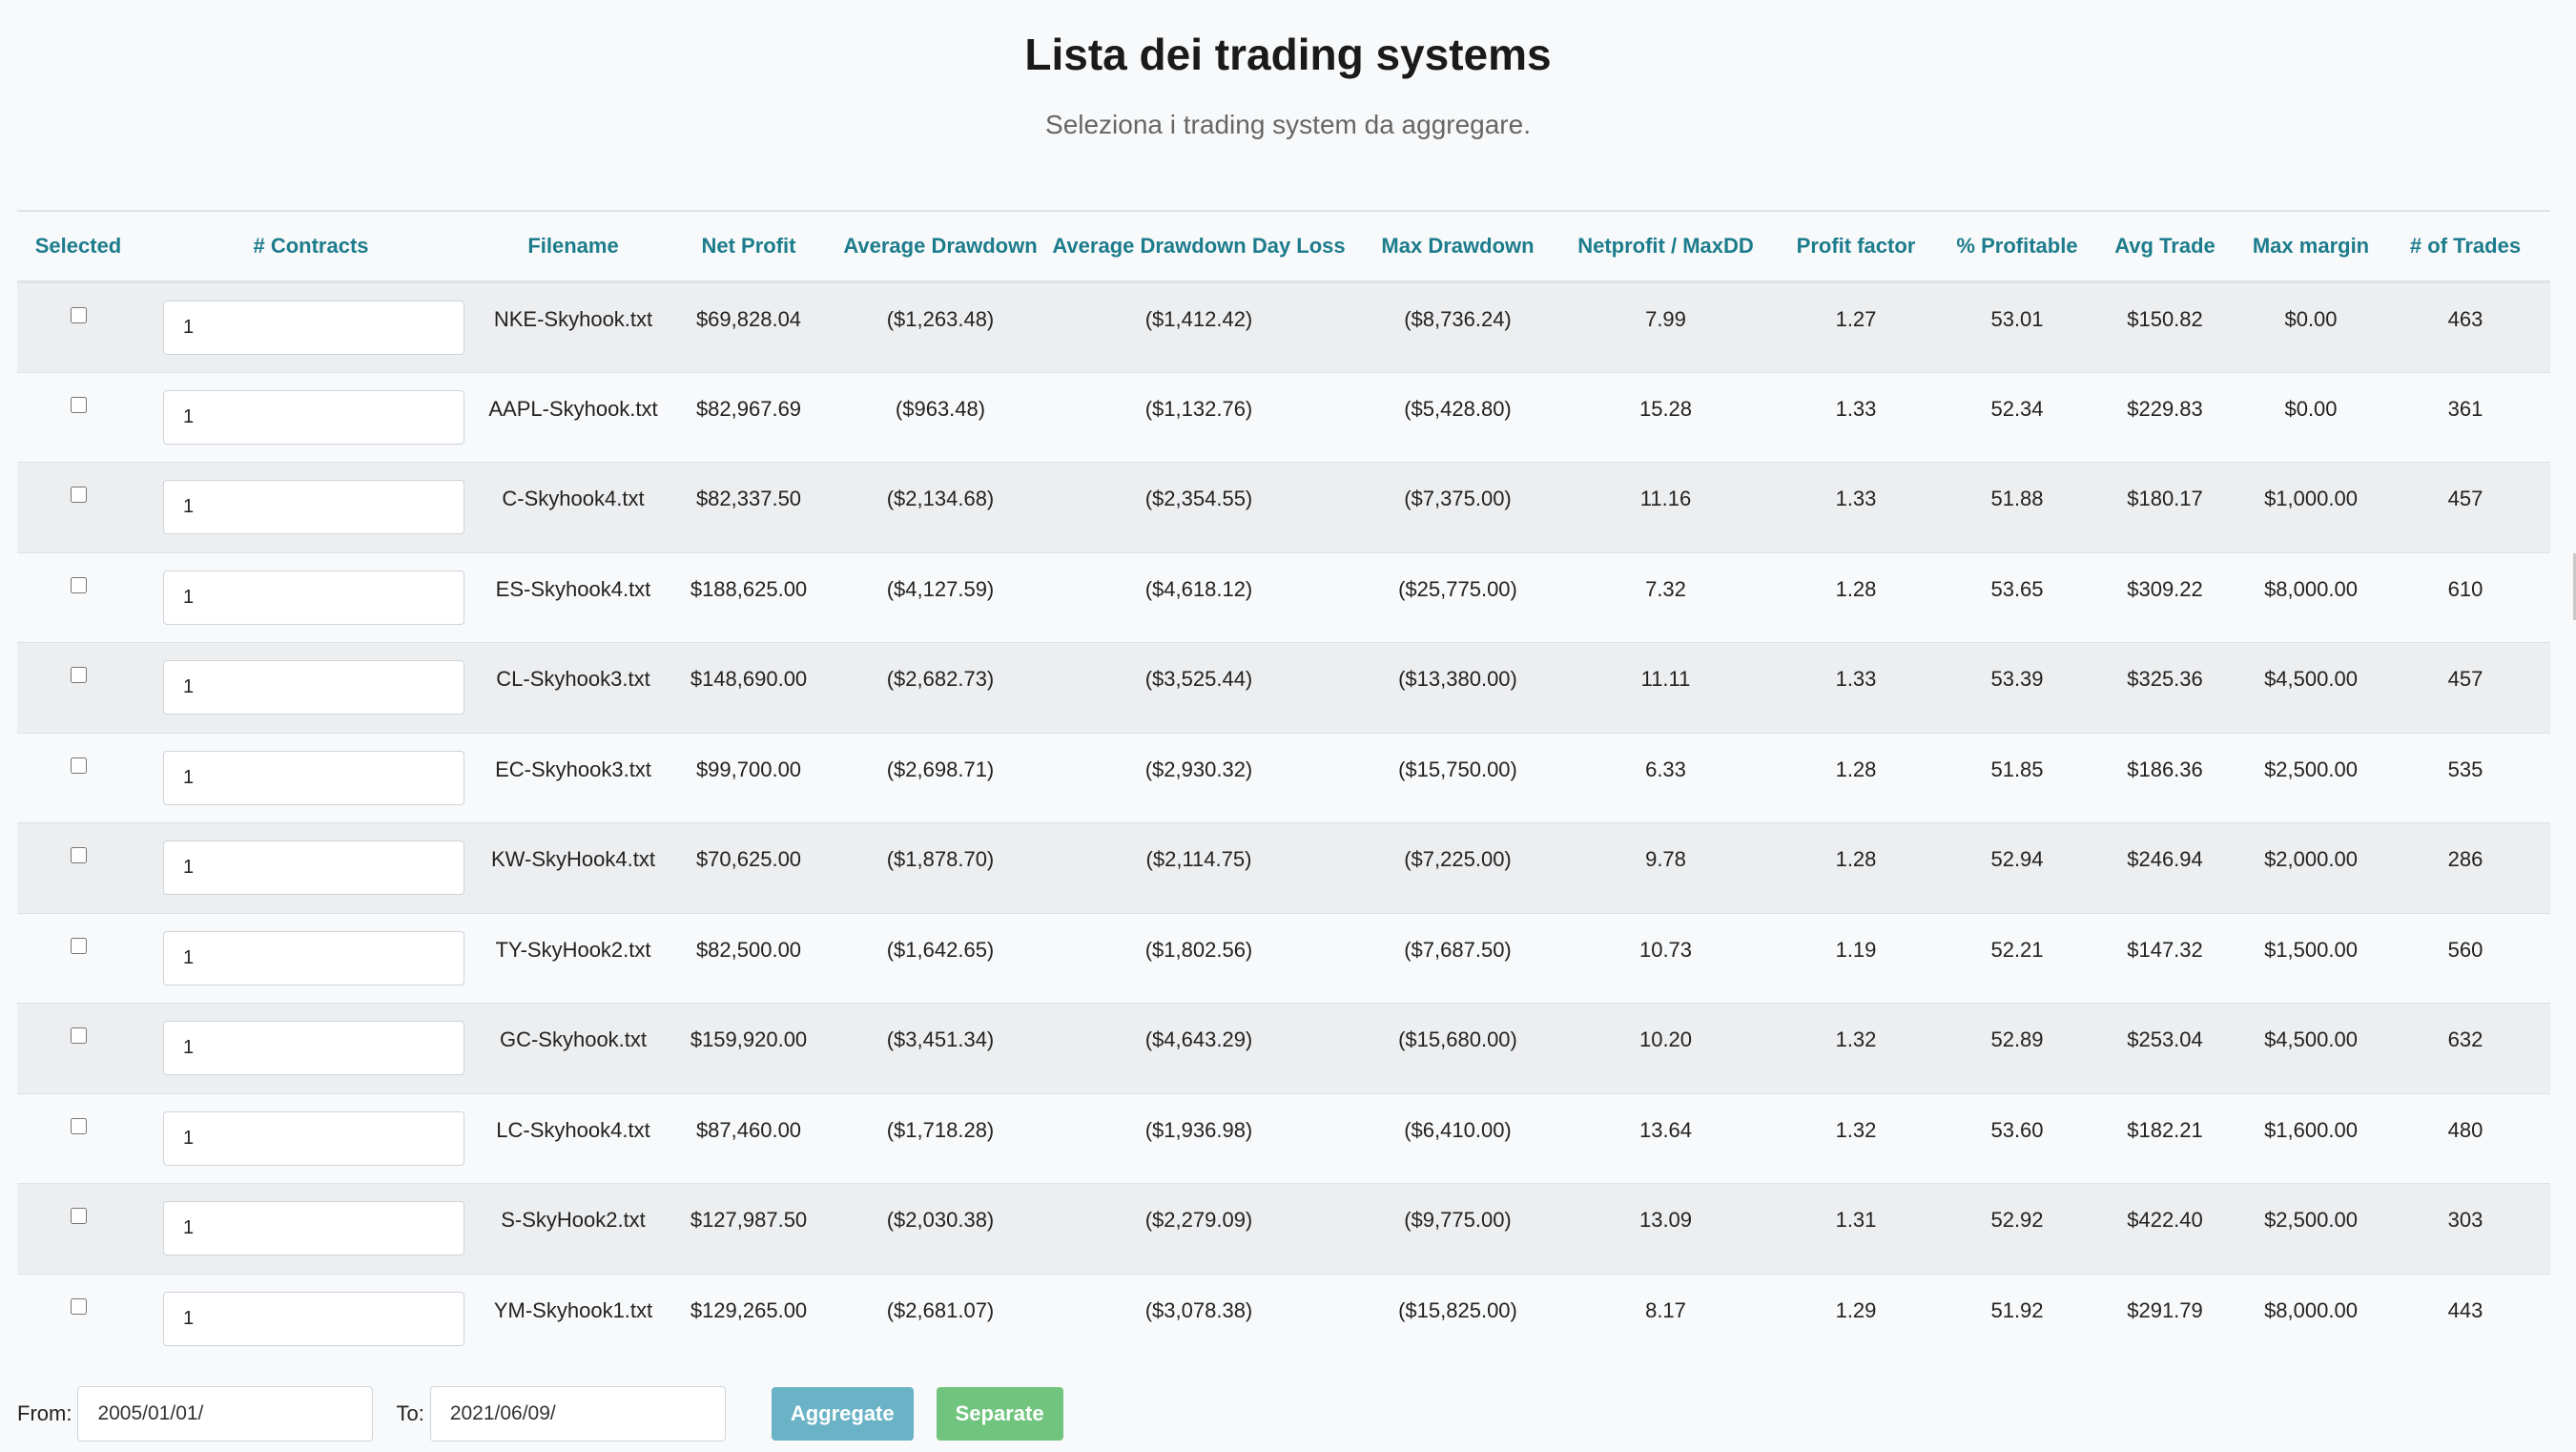  Describe the element at coordinates (573, 778) in the screenshot. I see `filename-cell: EC-Skyhook3.txt` at that location.